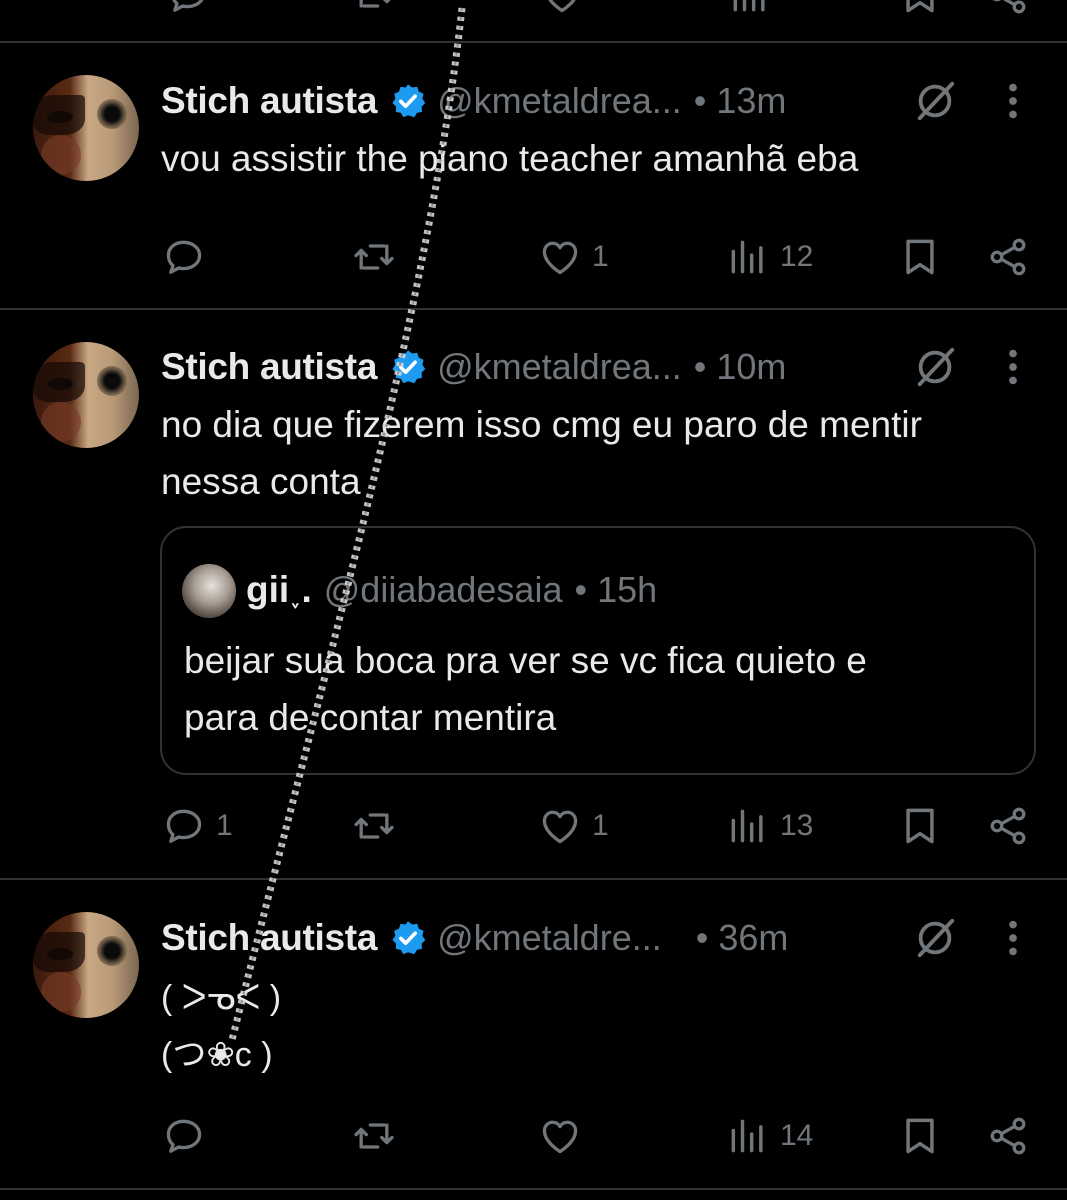 This screenshot has width=1067, height=1200. I want to click on quoted-author-handle: @diiabadesaia, so click(443, 589).